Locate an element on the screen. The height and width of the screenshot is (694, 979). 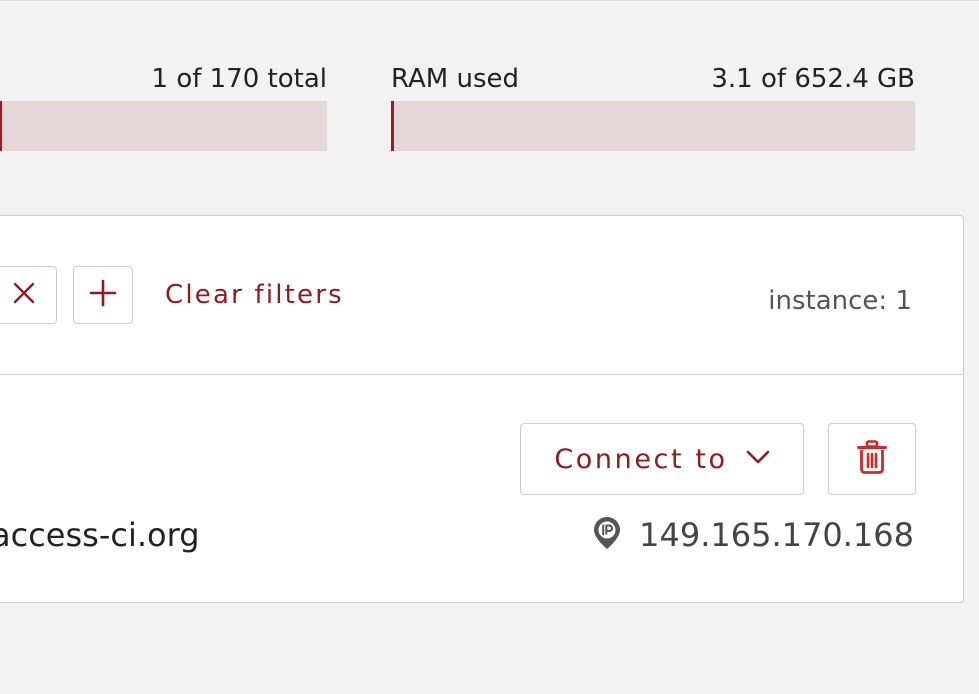
instance-count-label: instance: 1 is located at coordinates (840, 301).